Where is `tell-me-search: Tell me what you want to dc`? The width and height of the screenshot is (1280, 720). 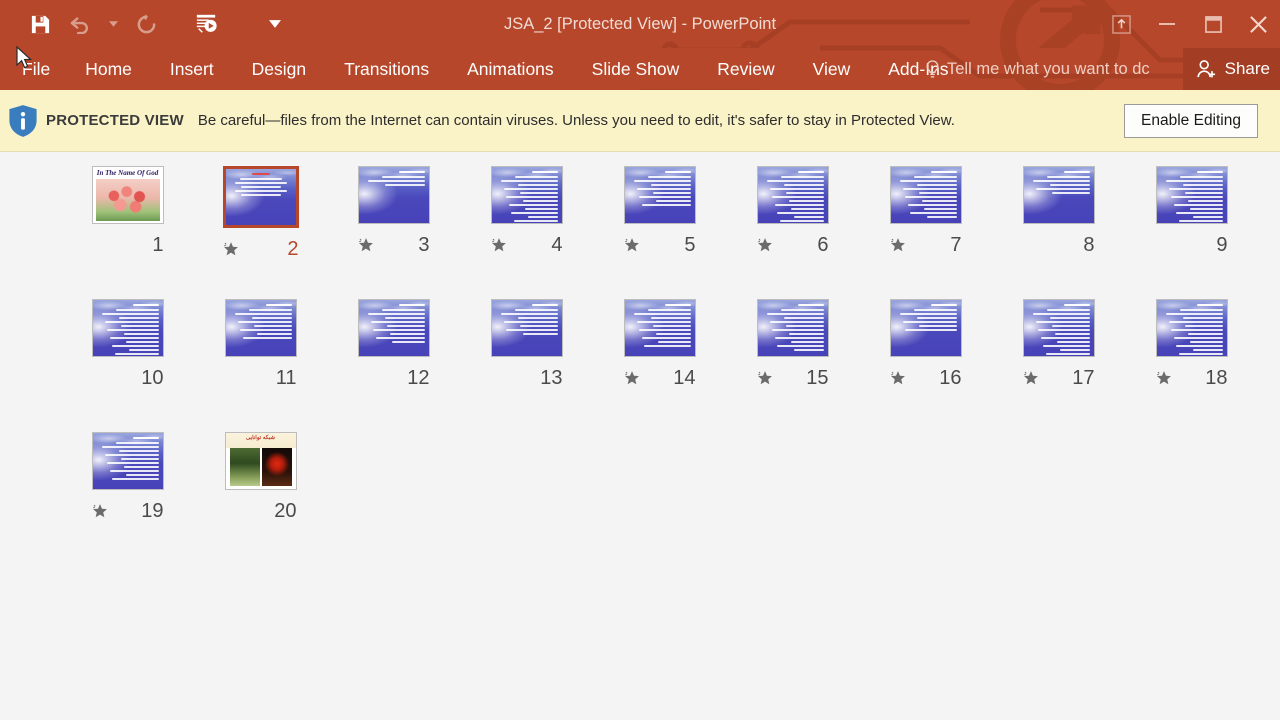
tell-me-search: Tell me what you want to dc is located at coordinates (1037, 69).